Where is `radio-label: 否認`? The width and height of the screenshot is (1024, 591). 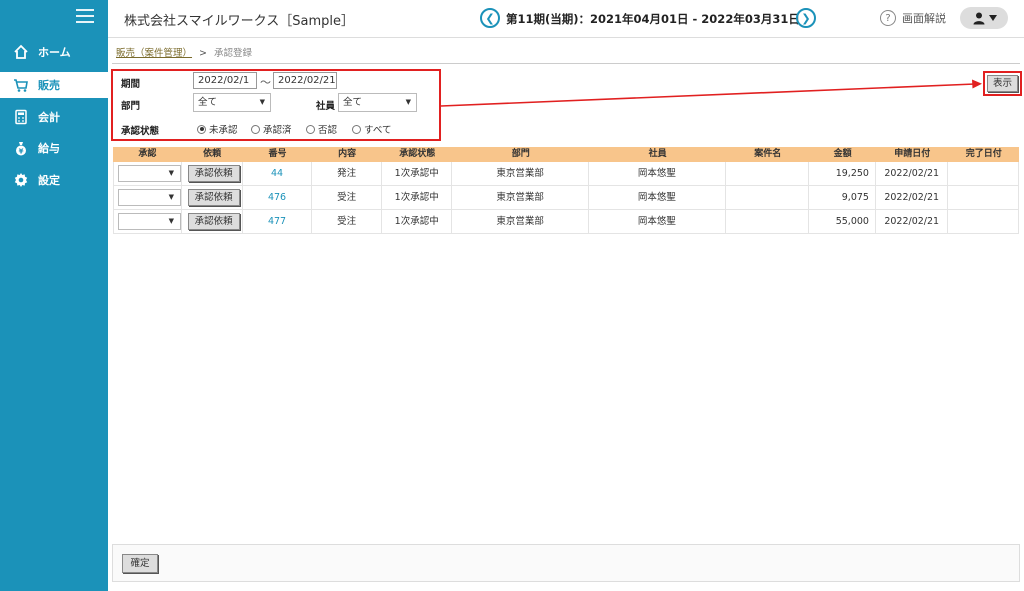 radio-label: 否認 is located at coordinates (328, 130).